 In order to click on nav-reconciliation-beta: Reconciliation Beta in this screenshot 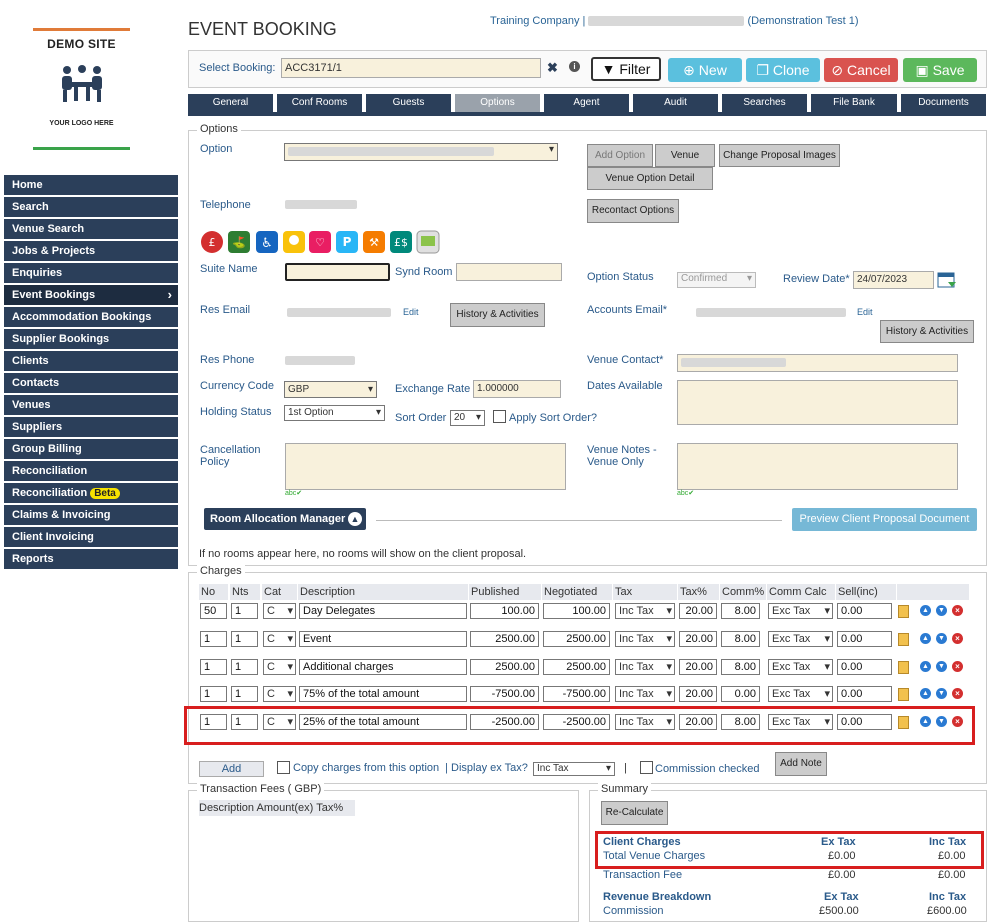, I will do `click(91, 493)`.